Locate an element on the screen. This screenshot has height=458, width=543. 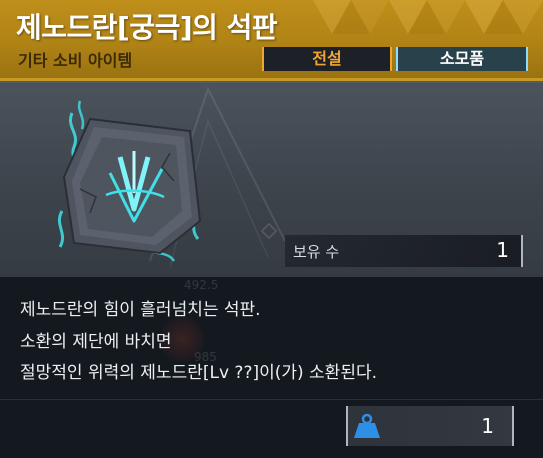
background-ghost-number: 492.5 is located at coordinates (201, 285).